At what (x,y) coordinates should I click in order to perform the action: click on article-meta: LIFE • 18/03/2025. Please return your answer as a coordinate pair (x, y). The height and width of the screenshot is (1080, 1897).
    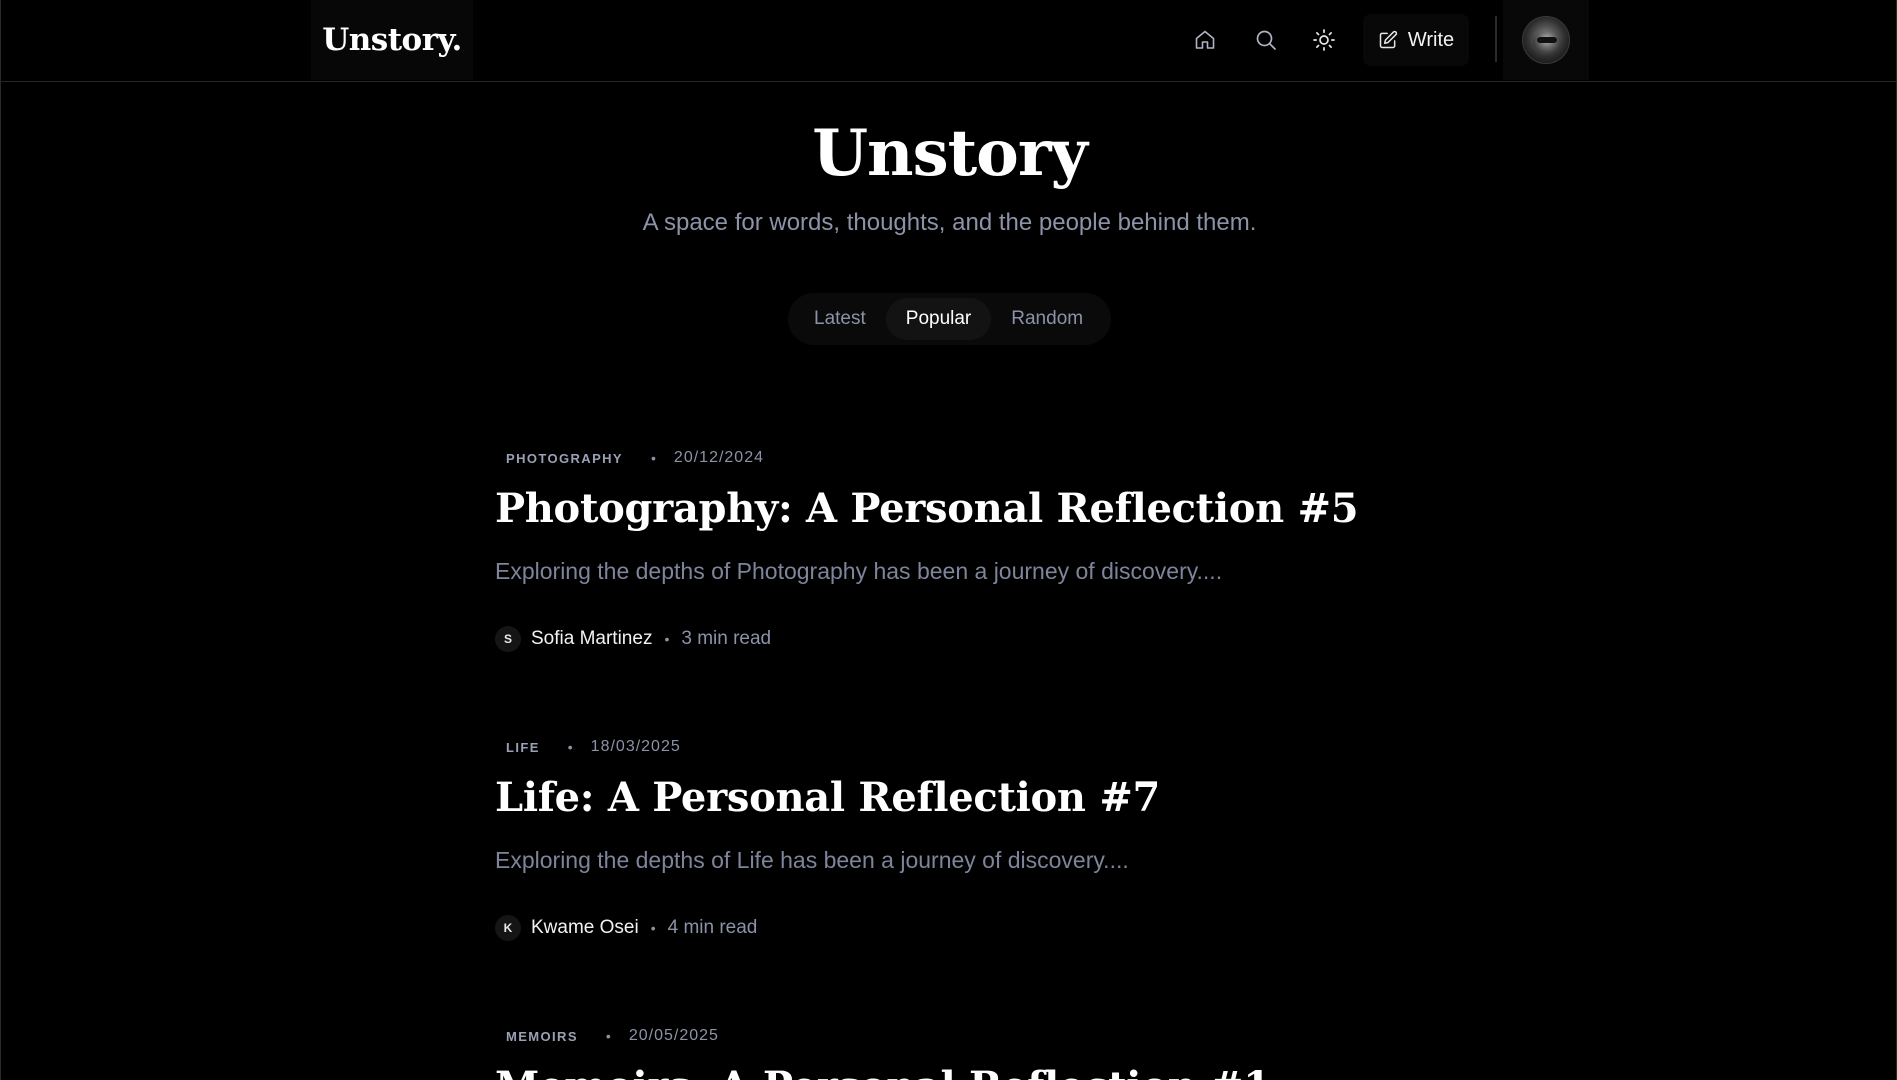
    Looking at the image, I should click on (945, 747).